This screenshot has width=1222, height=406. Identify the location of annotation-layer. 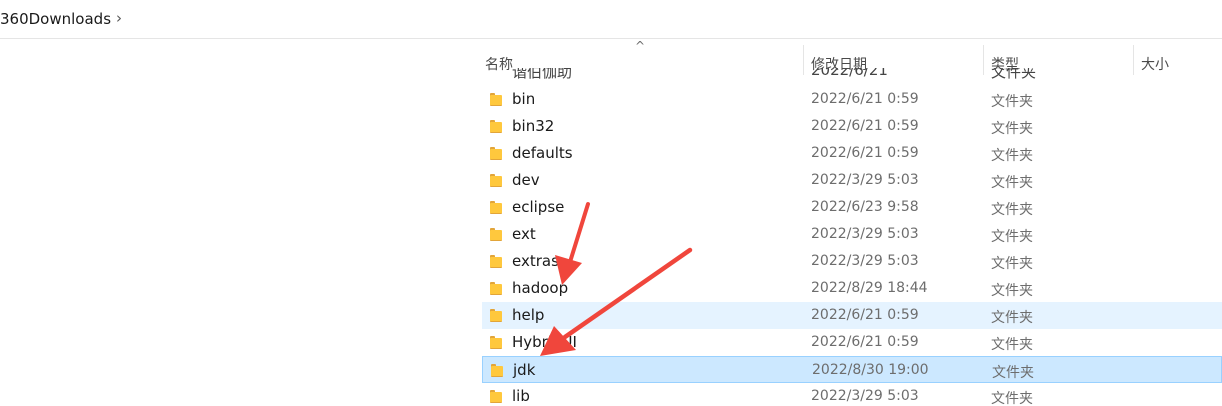
(616, 279).